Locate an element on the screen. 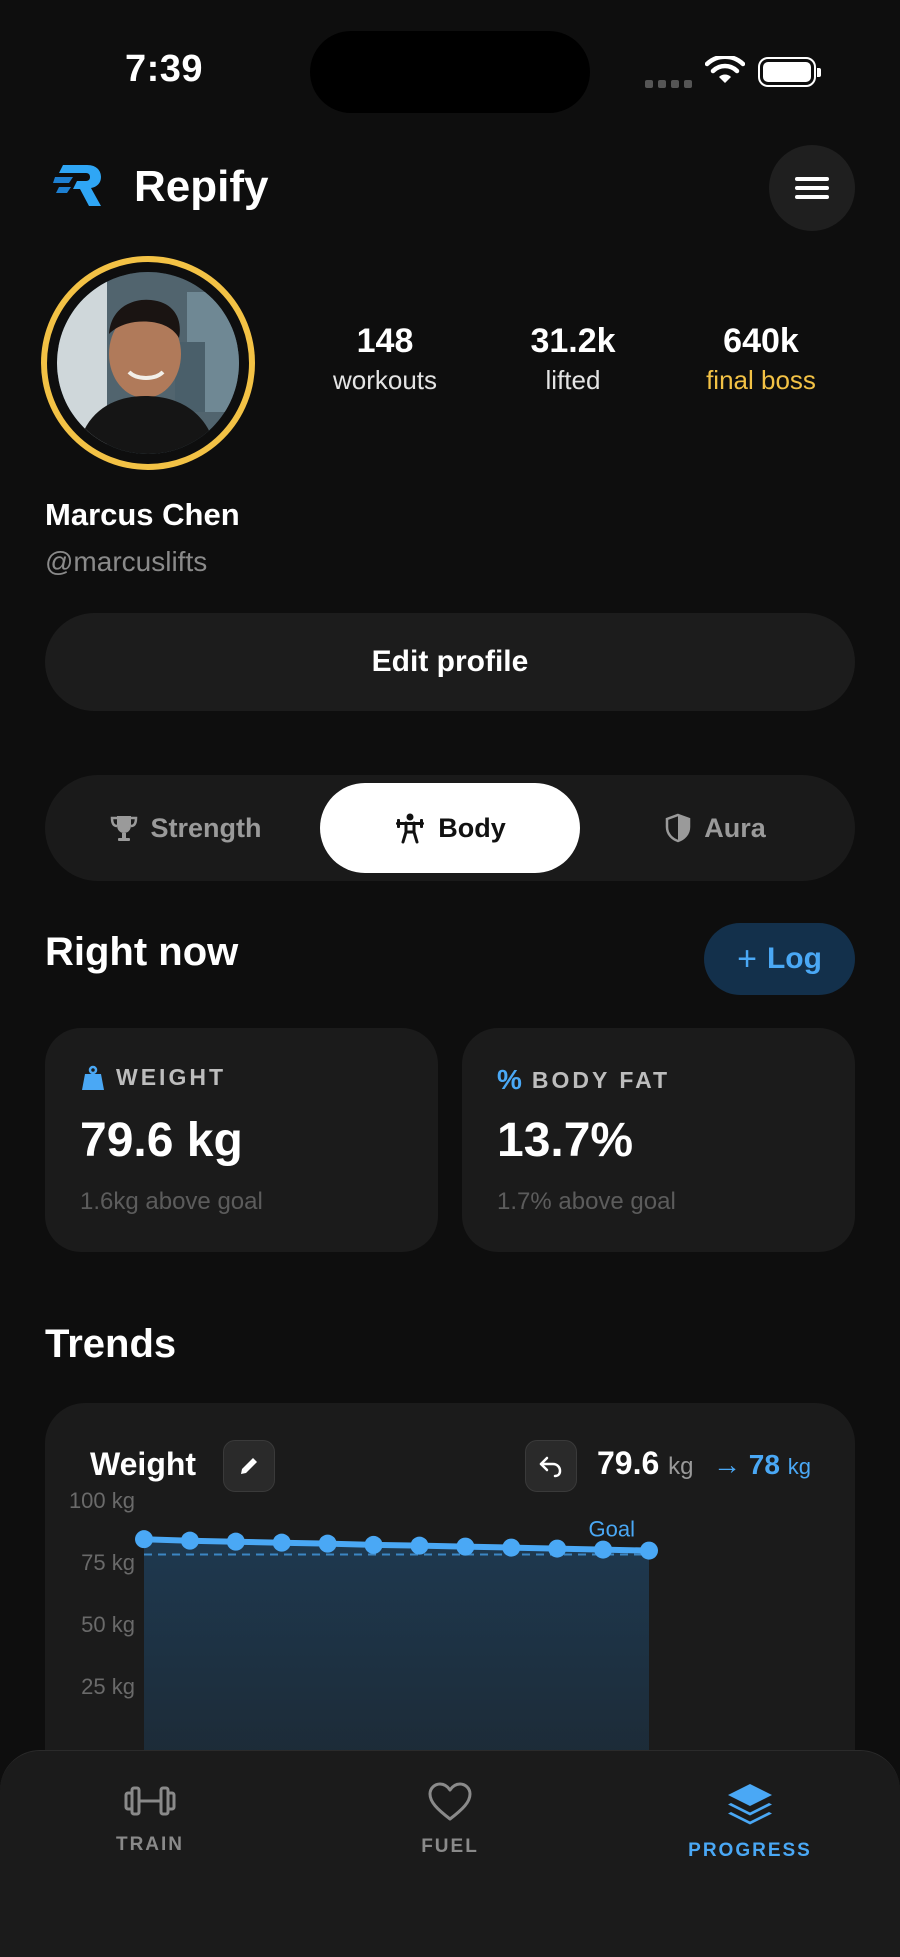 The width and height of the screenshot is (900, 1957). user-name: Marcus Chen is located at coordinates (142, 514).